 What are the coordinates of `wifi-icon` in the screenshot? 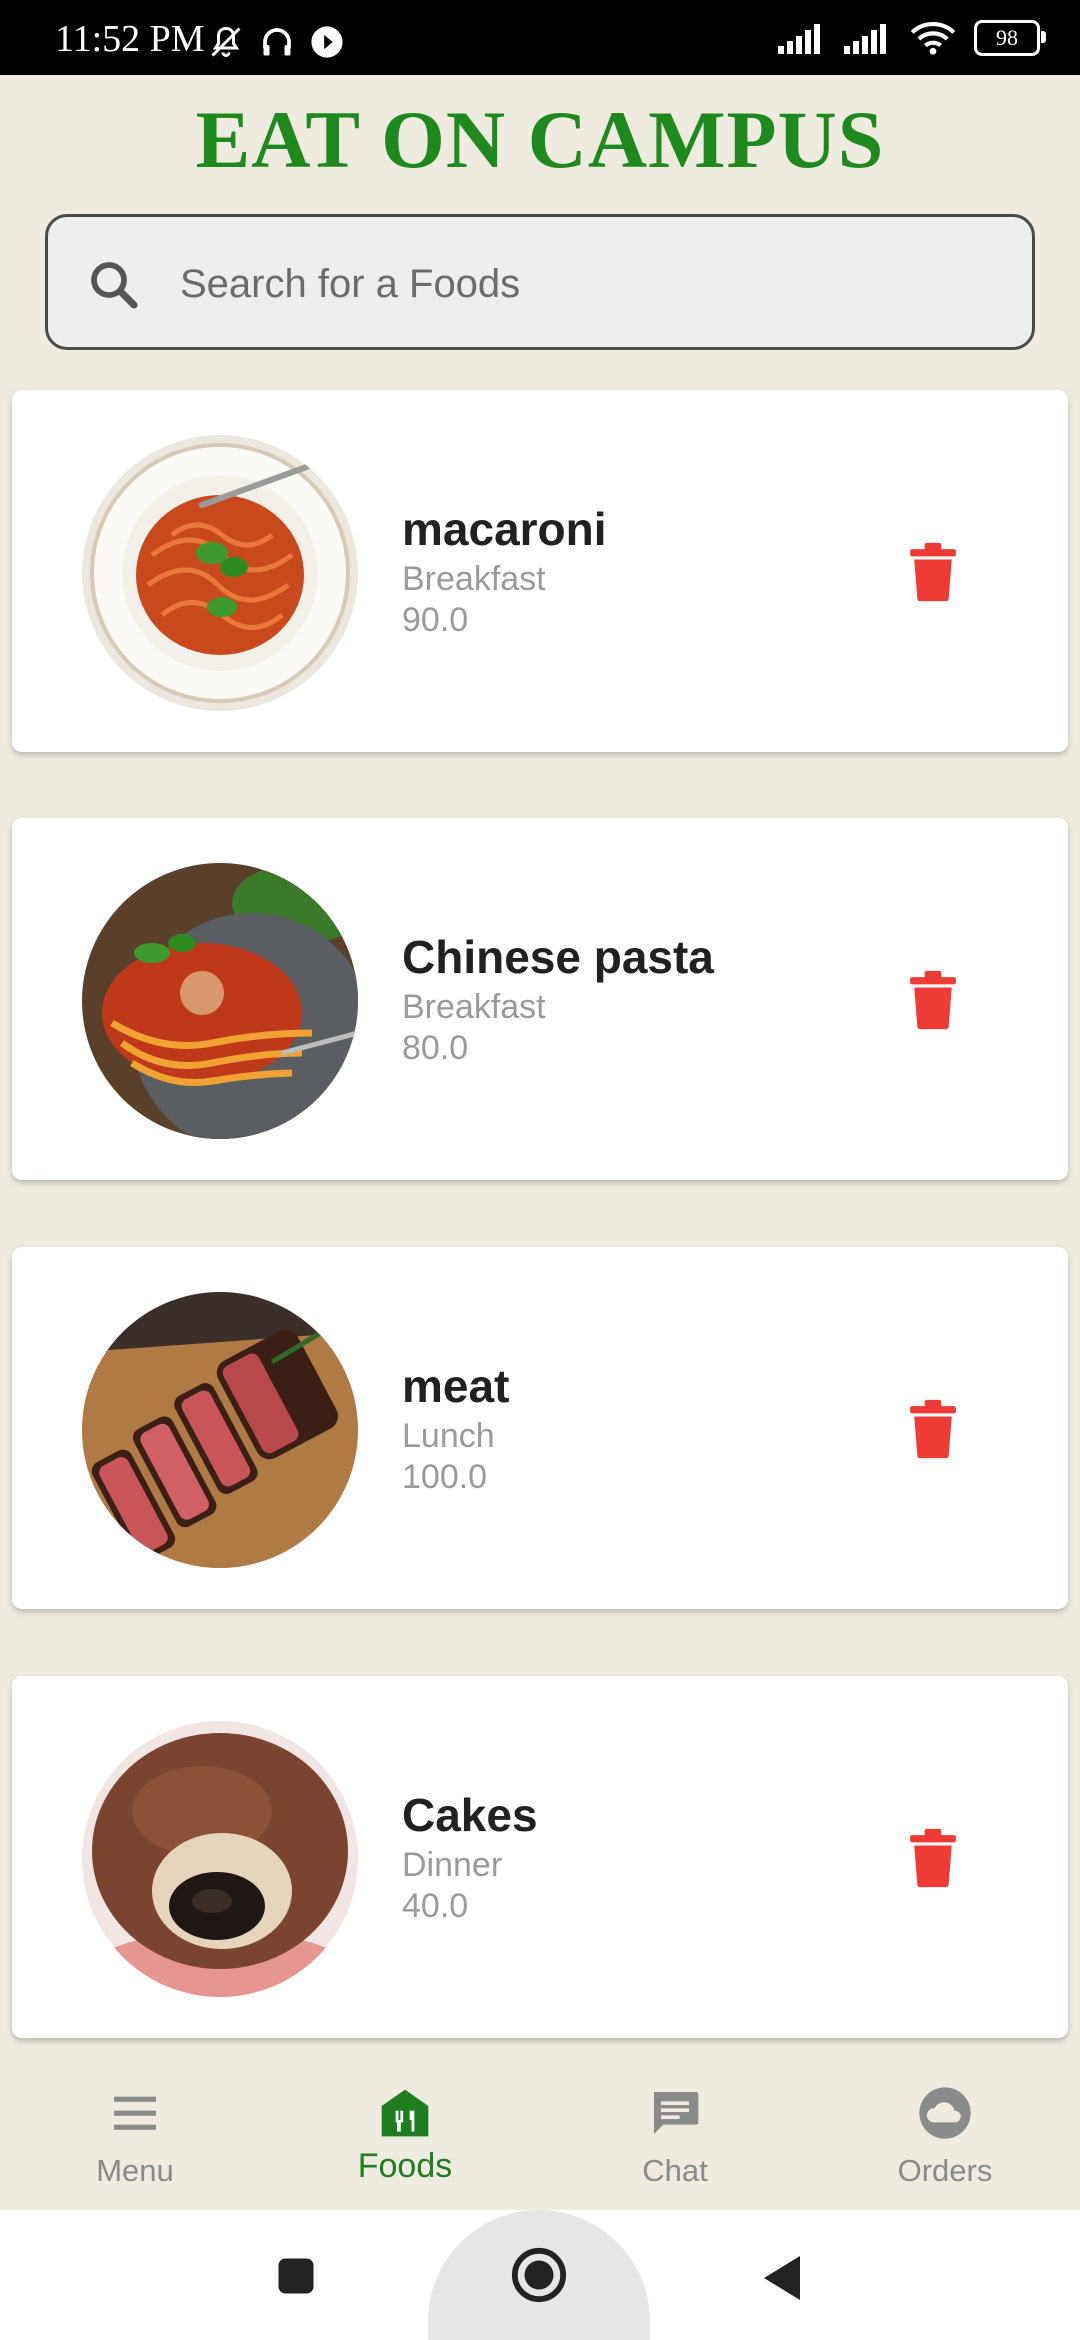 It's located at (933, 38).